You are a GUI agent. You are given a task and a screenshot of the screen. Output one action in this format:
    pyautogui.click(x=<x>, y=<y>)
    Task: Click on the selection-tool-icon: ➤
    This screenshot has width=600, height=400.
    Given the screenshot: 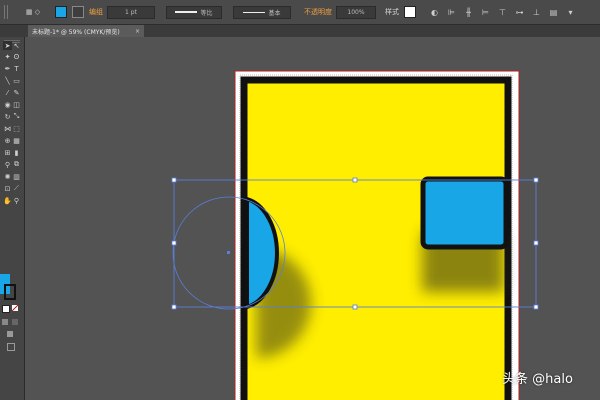 What is the action you would take?
    pyautogui.click(x=7, y=45)
    